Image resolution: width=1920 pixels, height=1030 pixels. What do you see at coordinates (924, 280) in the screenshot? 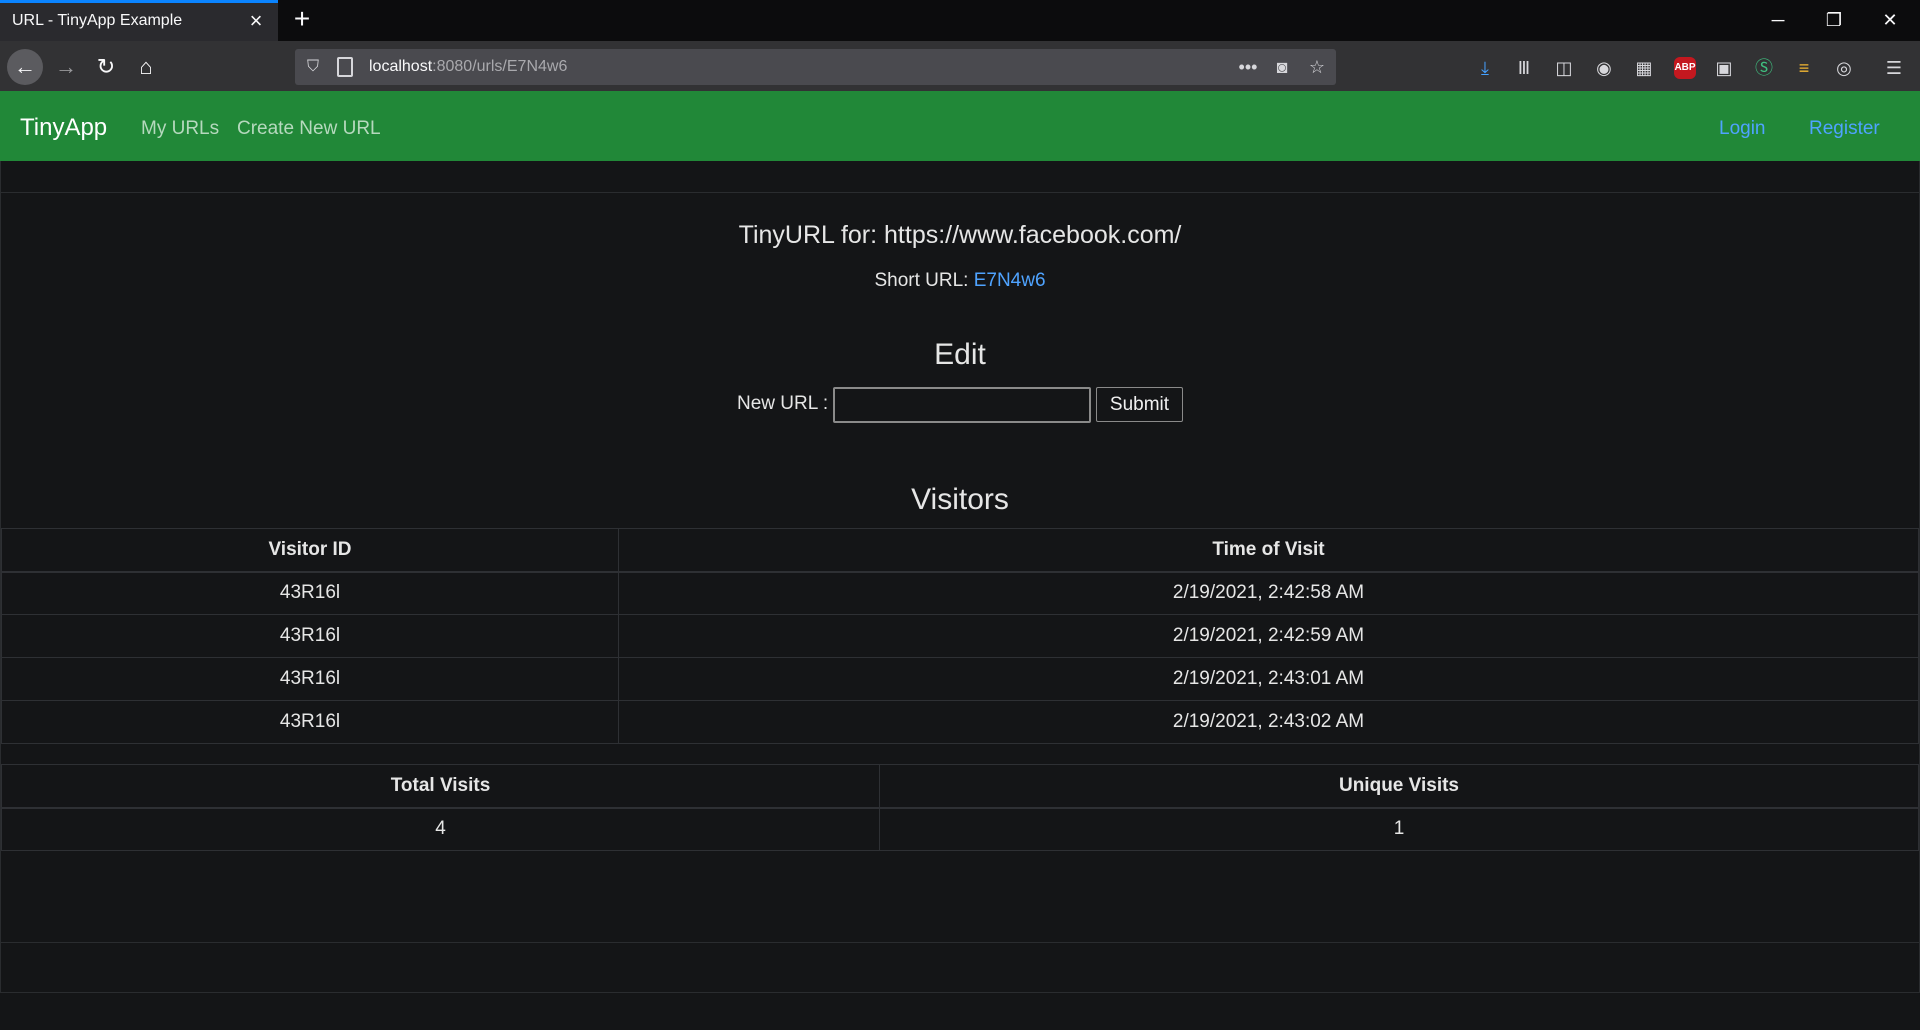
I see `short-url-label: Short URL:` at bounding box center [924, 280].